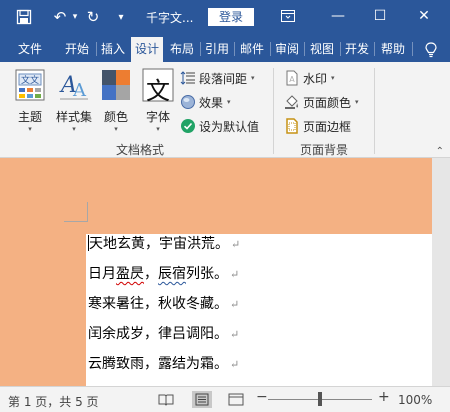 The width and height of the screenshot is (450, 412). I want to click on login-button: 登录, so click(231, 17).